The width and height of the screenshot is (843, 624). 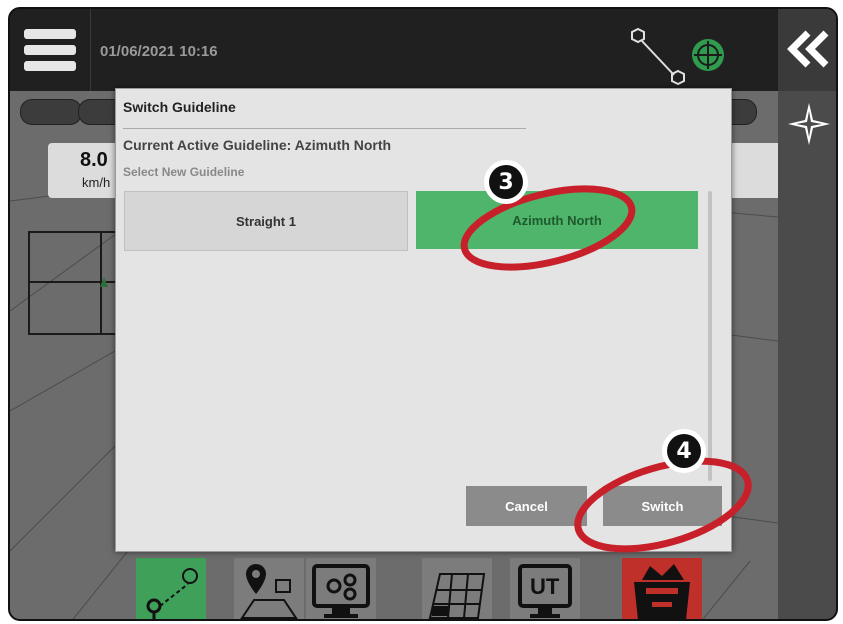 What do you see at coordinates (324, 128) in the screenshot?
I see `title-divider` at bounding box center [324, 128].